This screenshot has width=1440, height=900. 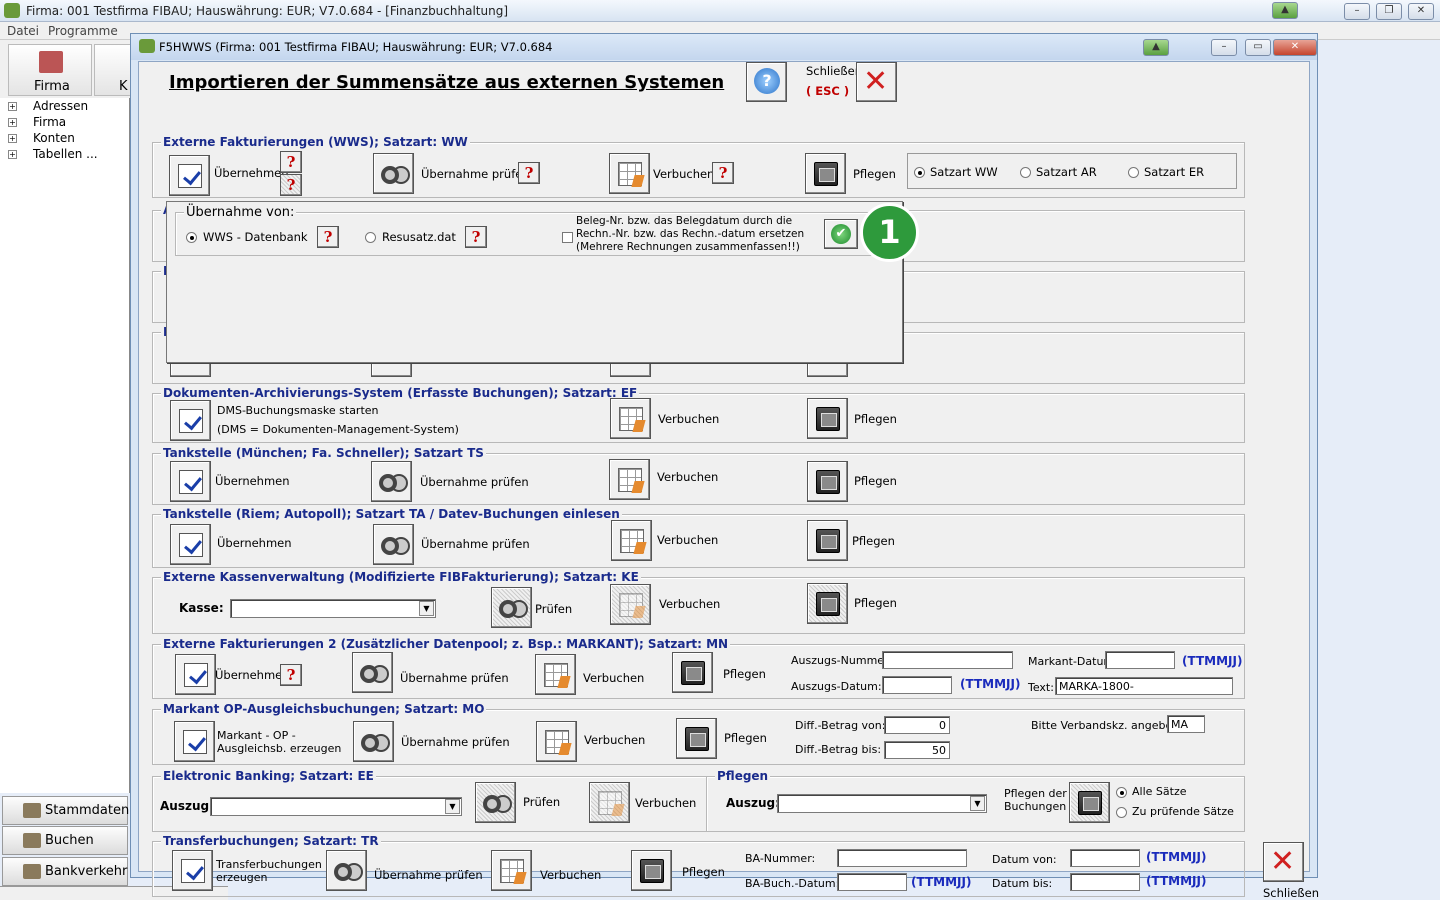 What do you see at coordinates (631, 540) in the screenshot?
I see `ta-verbuchen-button` at bounding box center [631, 540].